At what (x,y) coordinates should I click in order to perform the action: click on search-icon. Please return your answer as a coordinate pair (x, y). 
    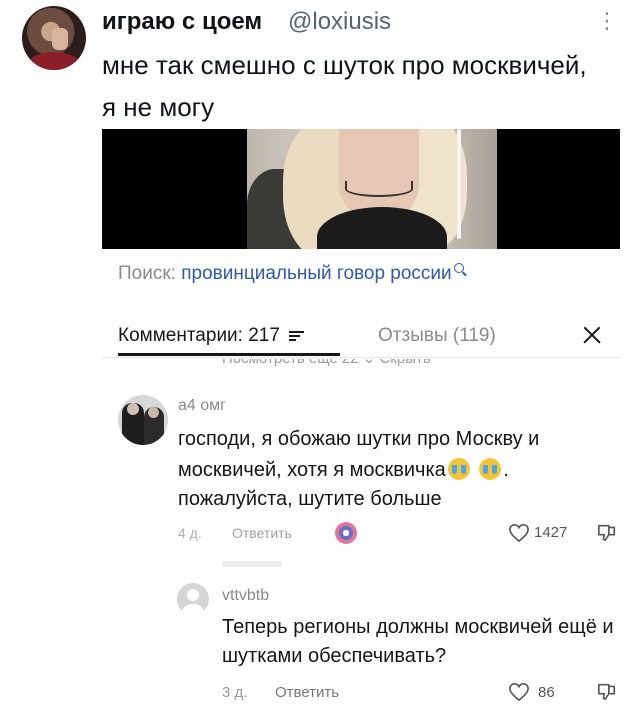
    Looking at the image, I should click on (458, 268).